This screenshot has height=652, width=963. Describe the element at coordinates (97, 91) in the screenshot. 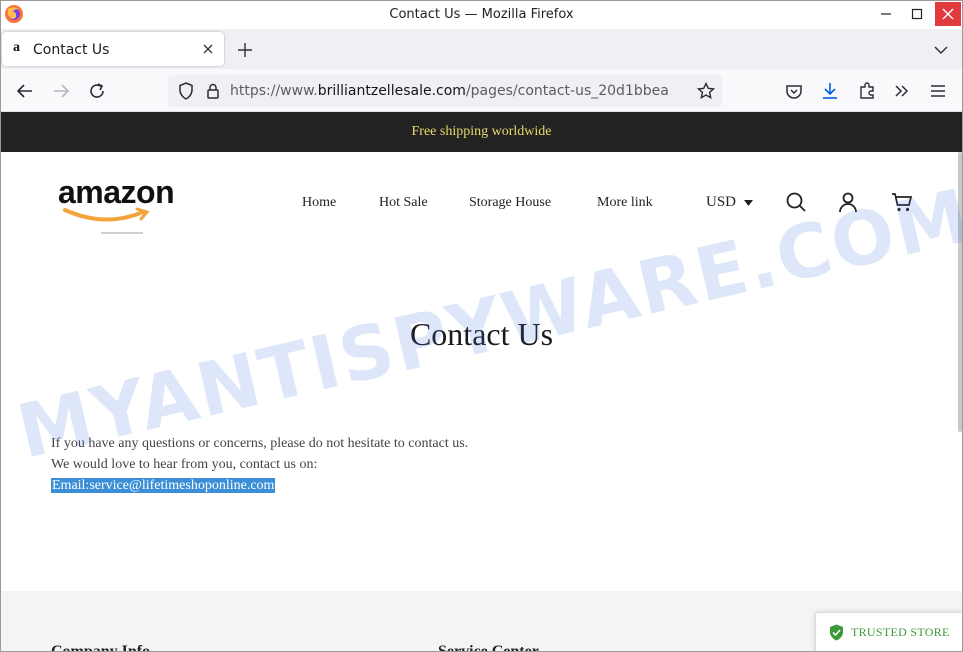

I see `reload-icon` at that location.